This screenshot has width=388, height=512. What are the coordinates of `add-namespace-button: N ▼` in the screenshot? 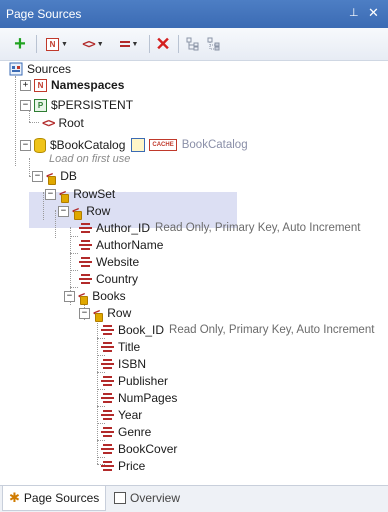 It's located at (57, 44).